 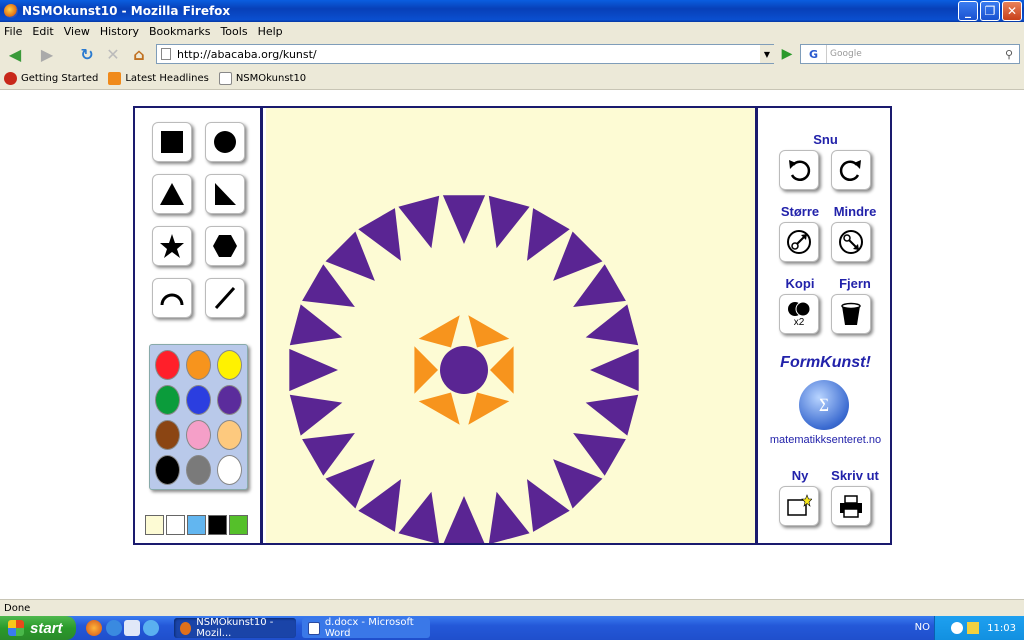 I want to click on menu-tools: Tools, so click(x=233, y=31).